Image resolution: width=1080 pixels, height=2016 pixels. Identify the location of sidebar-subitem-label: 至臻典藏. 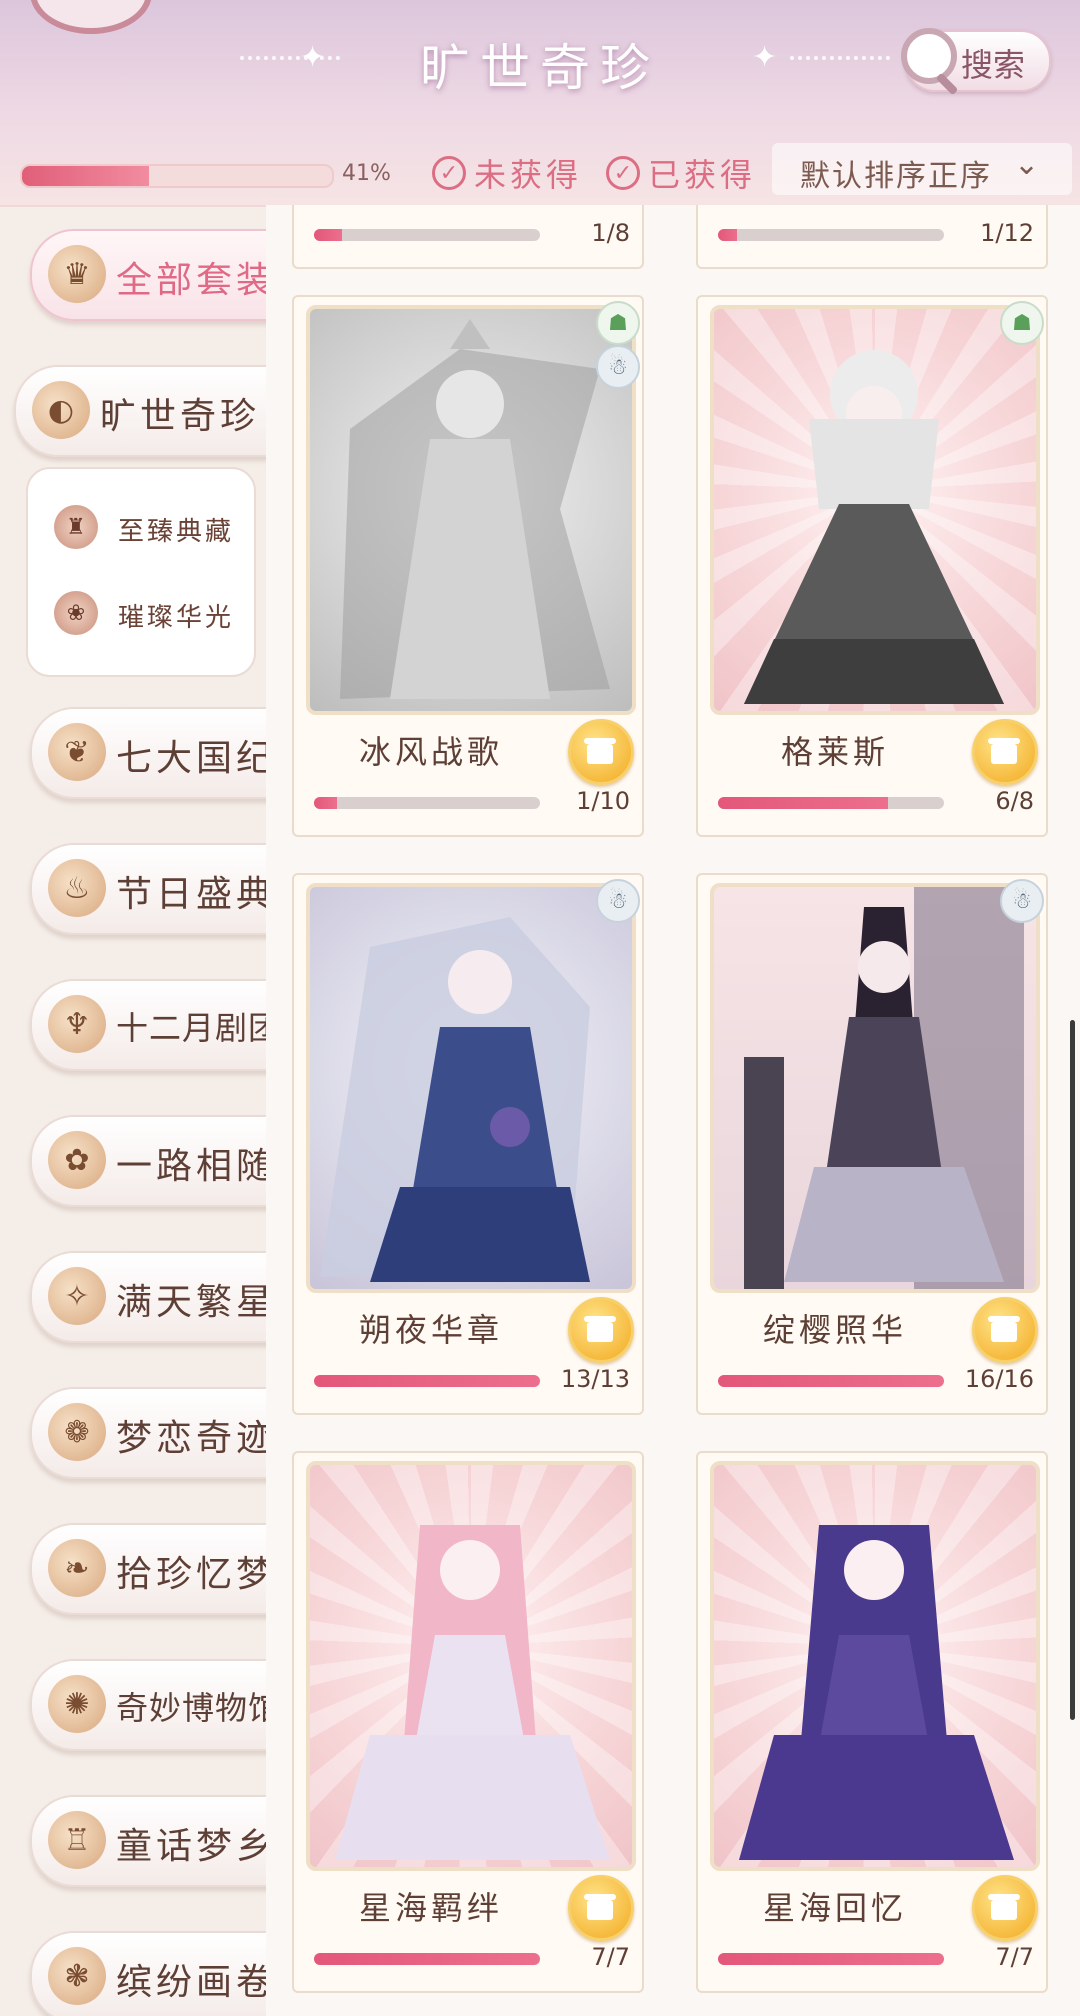
(176, 532).